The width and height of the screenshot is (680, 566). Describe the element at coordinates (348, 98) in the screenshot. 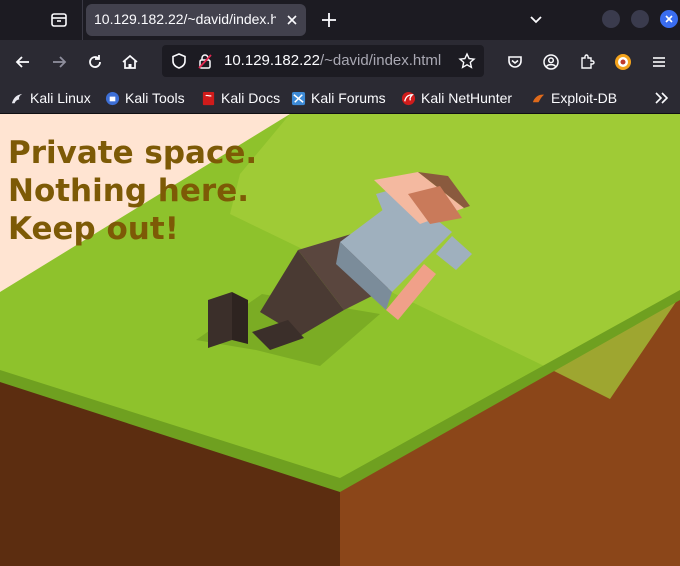

I see `bookmark-label: Kali Forums` at that location.